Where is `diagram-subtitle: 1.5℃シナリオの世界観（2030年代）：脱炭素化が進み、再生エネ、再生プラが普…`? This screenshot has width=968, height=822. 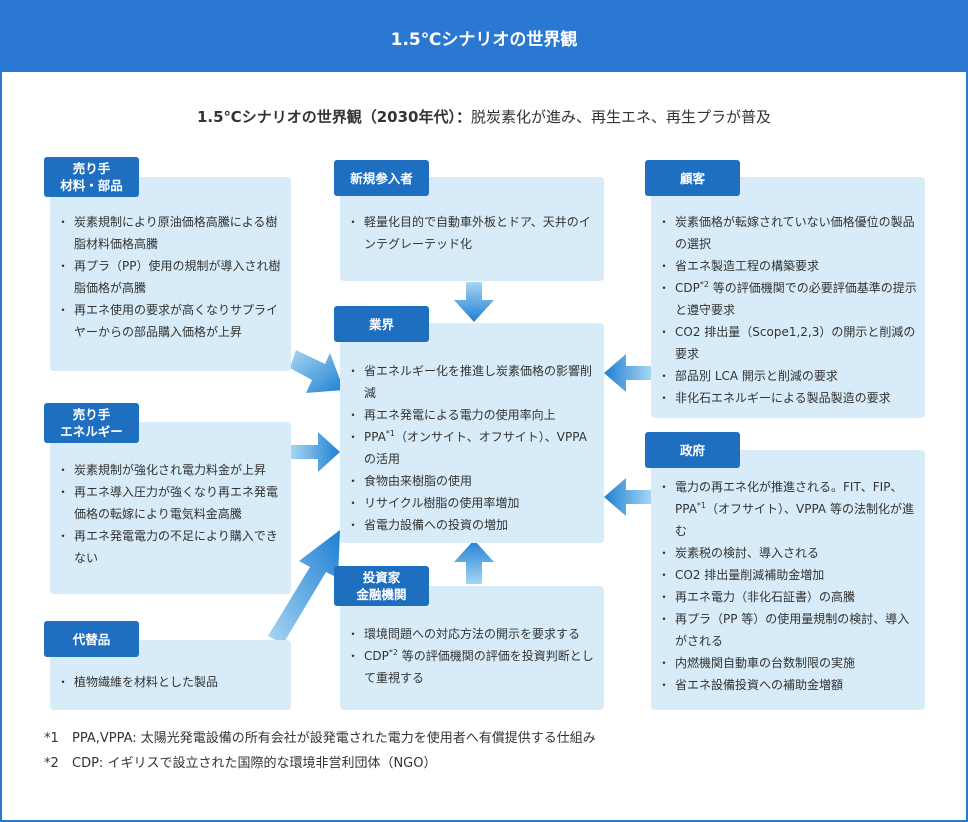 diagram-subtitle: 1.5℃シナリオの世界観（2030年代）：脱炭素化が進み、再生エネ、再生プラが普… is located at coordinates (484, 116).